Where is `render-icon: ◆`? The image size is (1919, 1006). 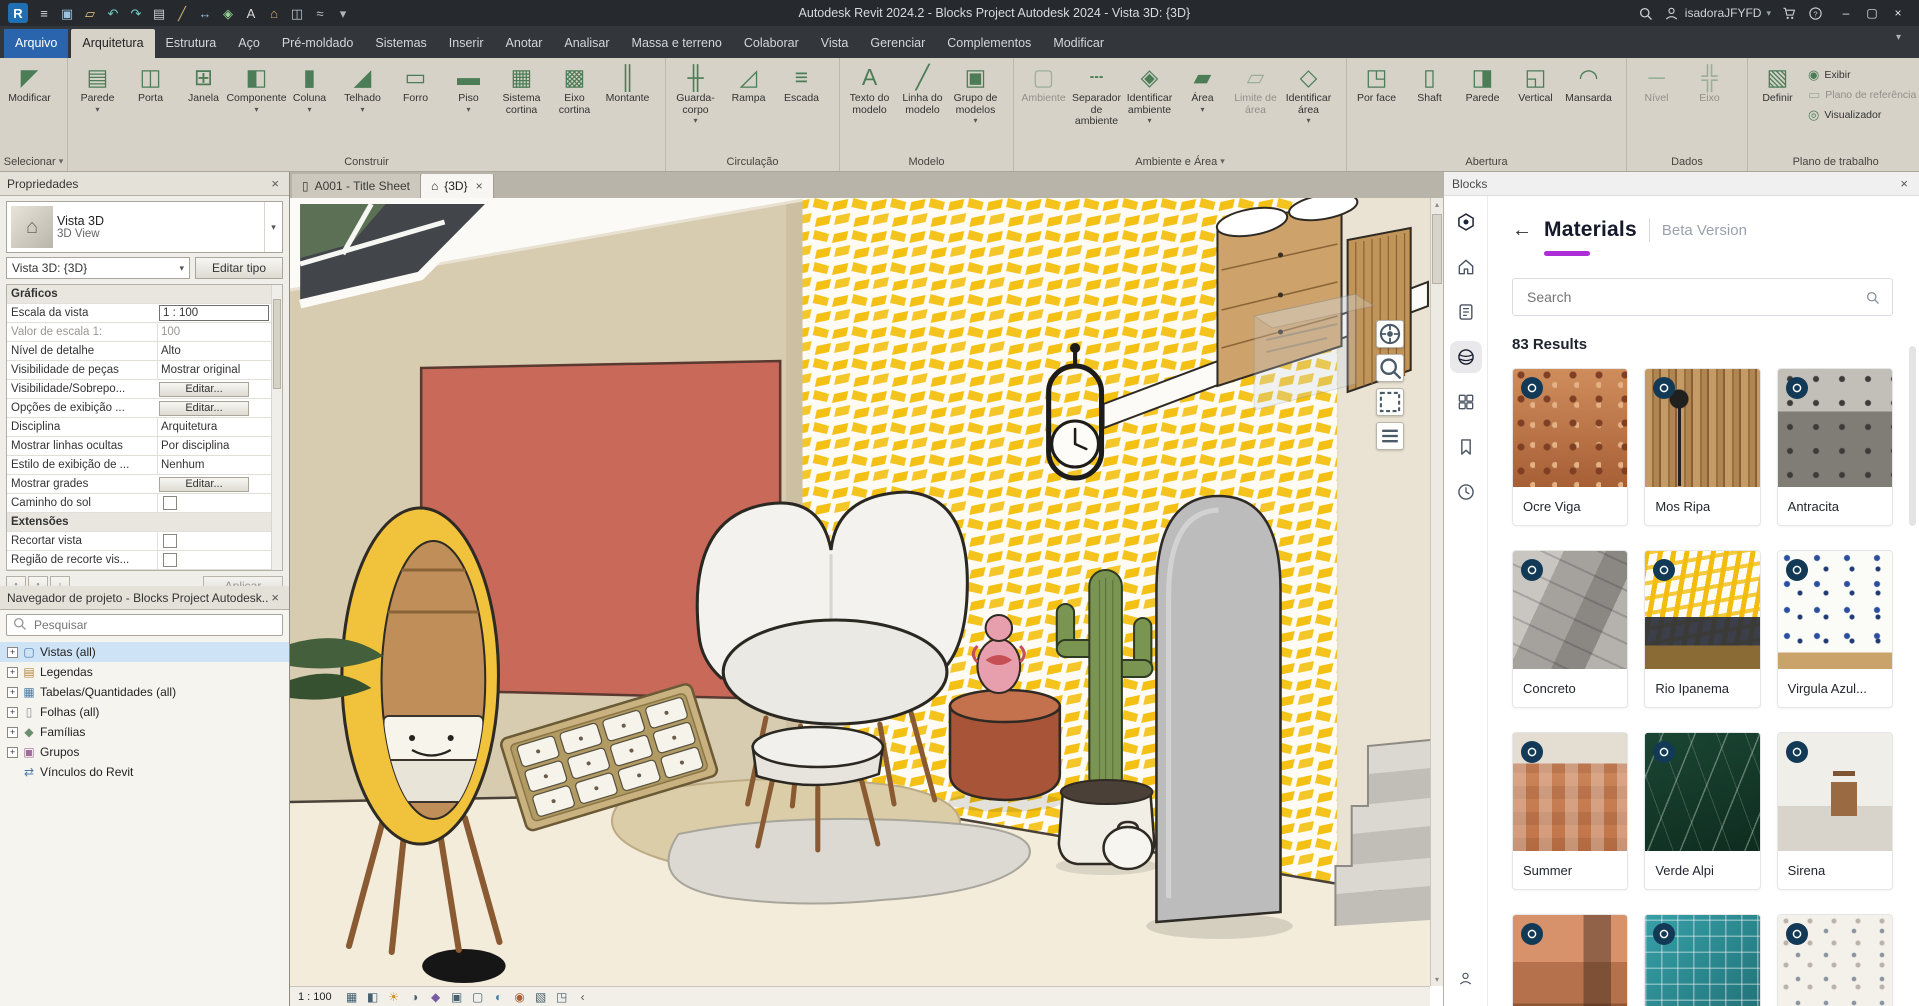
render-icon: ◆ is located at coordinates (436, 996).